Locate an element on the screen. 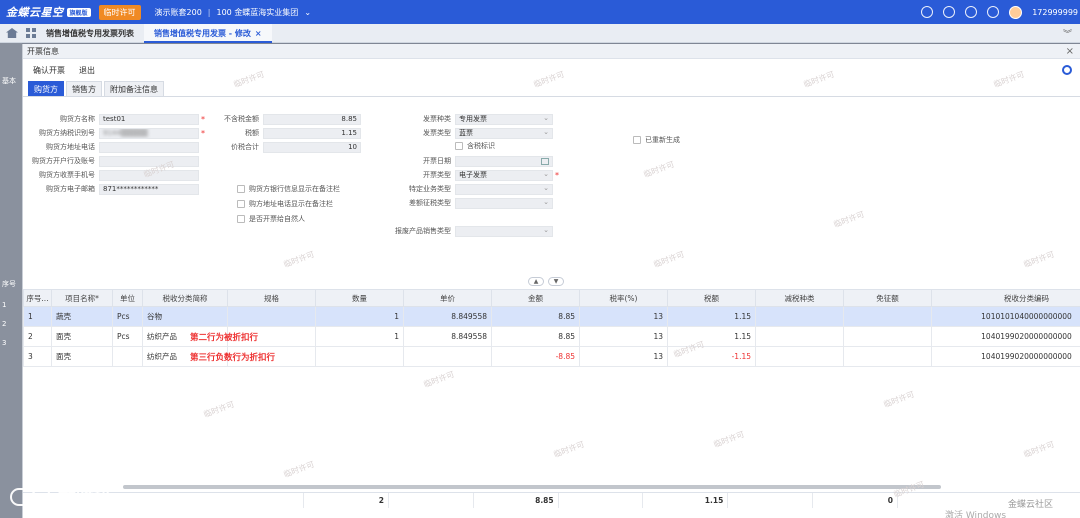 The height and width of the screenshot is (518, 1080). spec-cell: 第三行负数行为折扣行 is located at coordinates (253, 356).